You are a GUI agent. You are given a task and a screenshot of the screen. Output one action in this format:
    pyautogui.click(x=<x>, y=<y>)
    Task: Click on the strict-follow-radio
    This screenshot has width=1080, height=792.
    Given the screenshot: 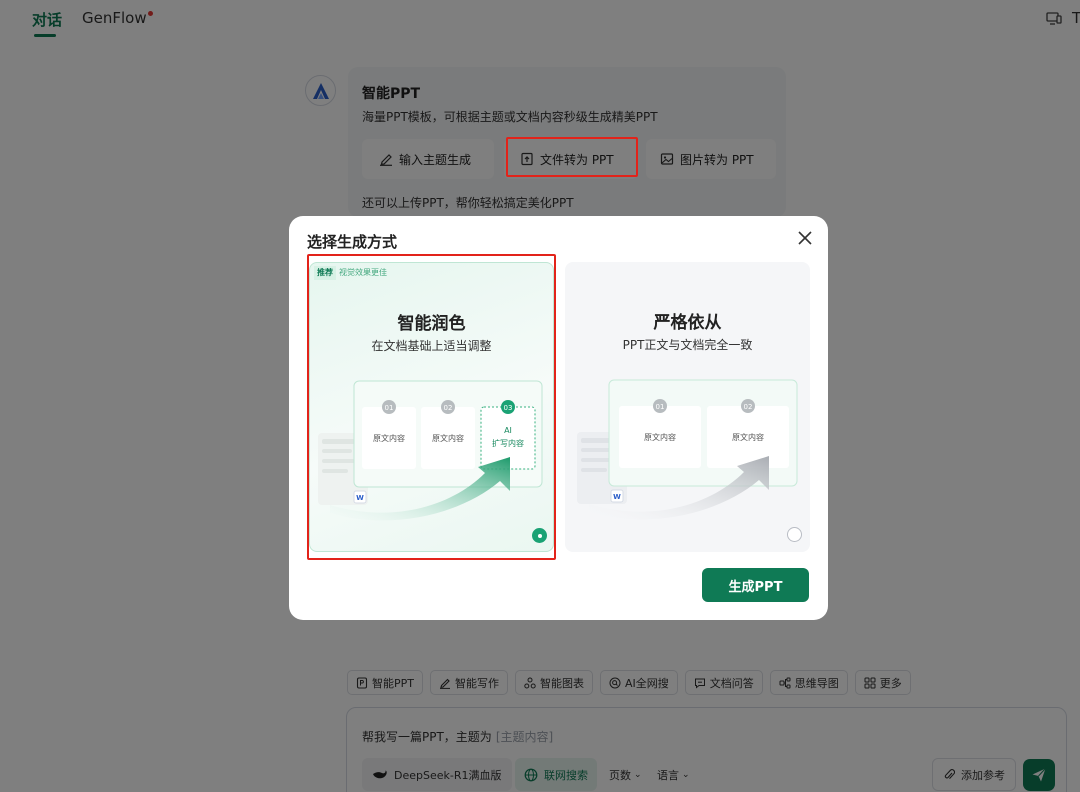 What is the action you would take?
    pyautogui.click(x=794, y=534)
    